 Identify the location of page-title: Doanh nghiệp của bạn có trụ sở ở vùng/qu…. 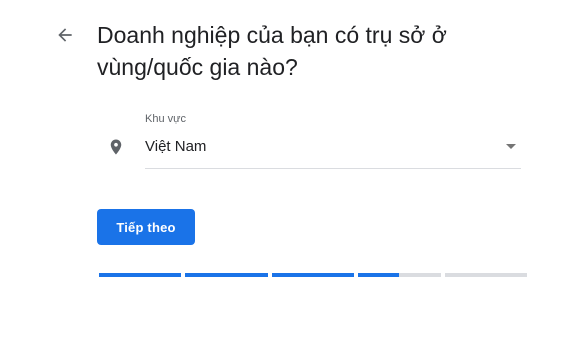
(272, 51).